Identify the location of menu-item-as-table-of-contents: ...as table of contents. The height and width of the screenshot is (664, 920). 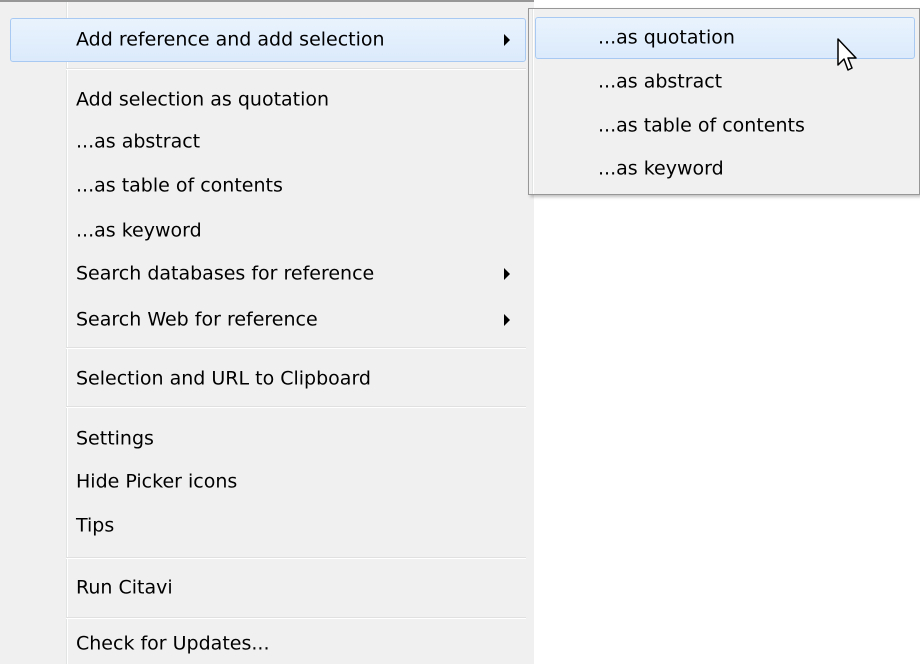
(268, 186).